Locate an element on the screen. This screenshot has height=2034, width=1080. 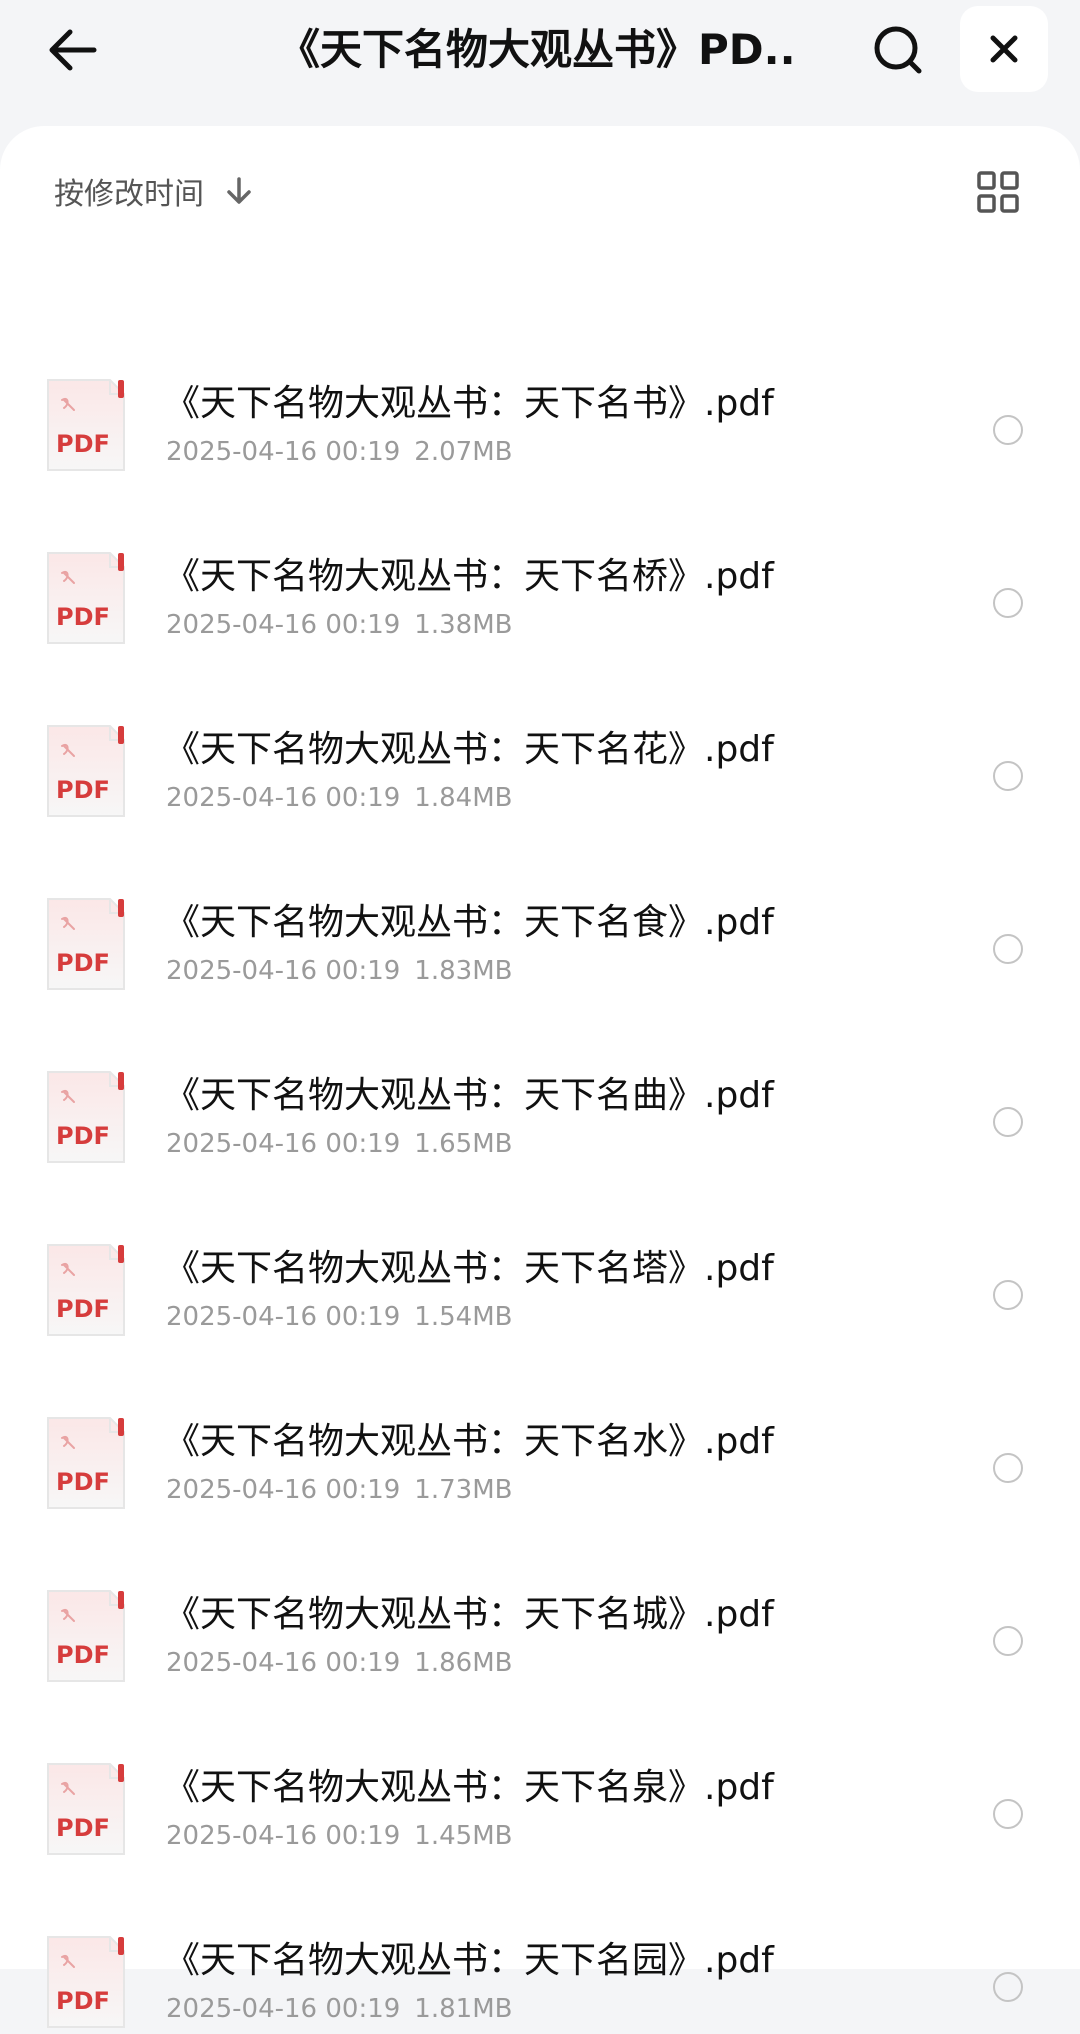
file-name: 《天下名物大观丛书：天下名书》.pdf is located at coordinates (469, 403).